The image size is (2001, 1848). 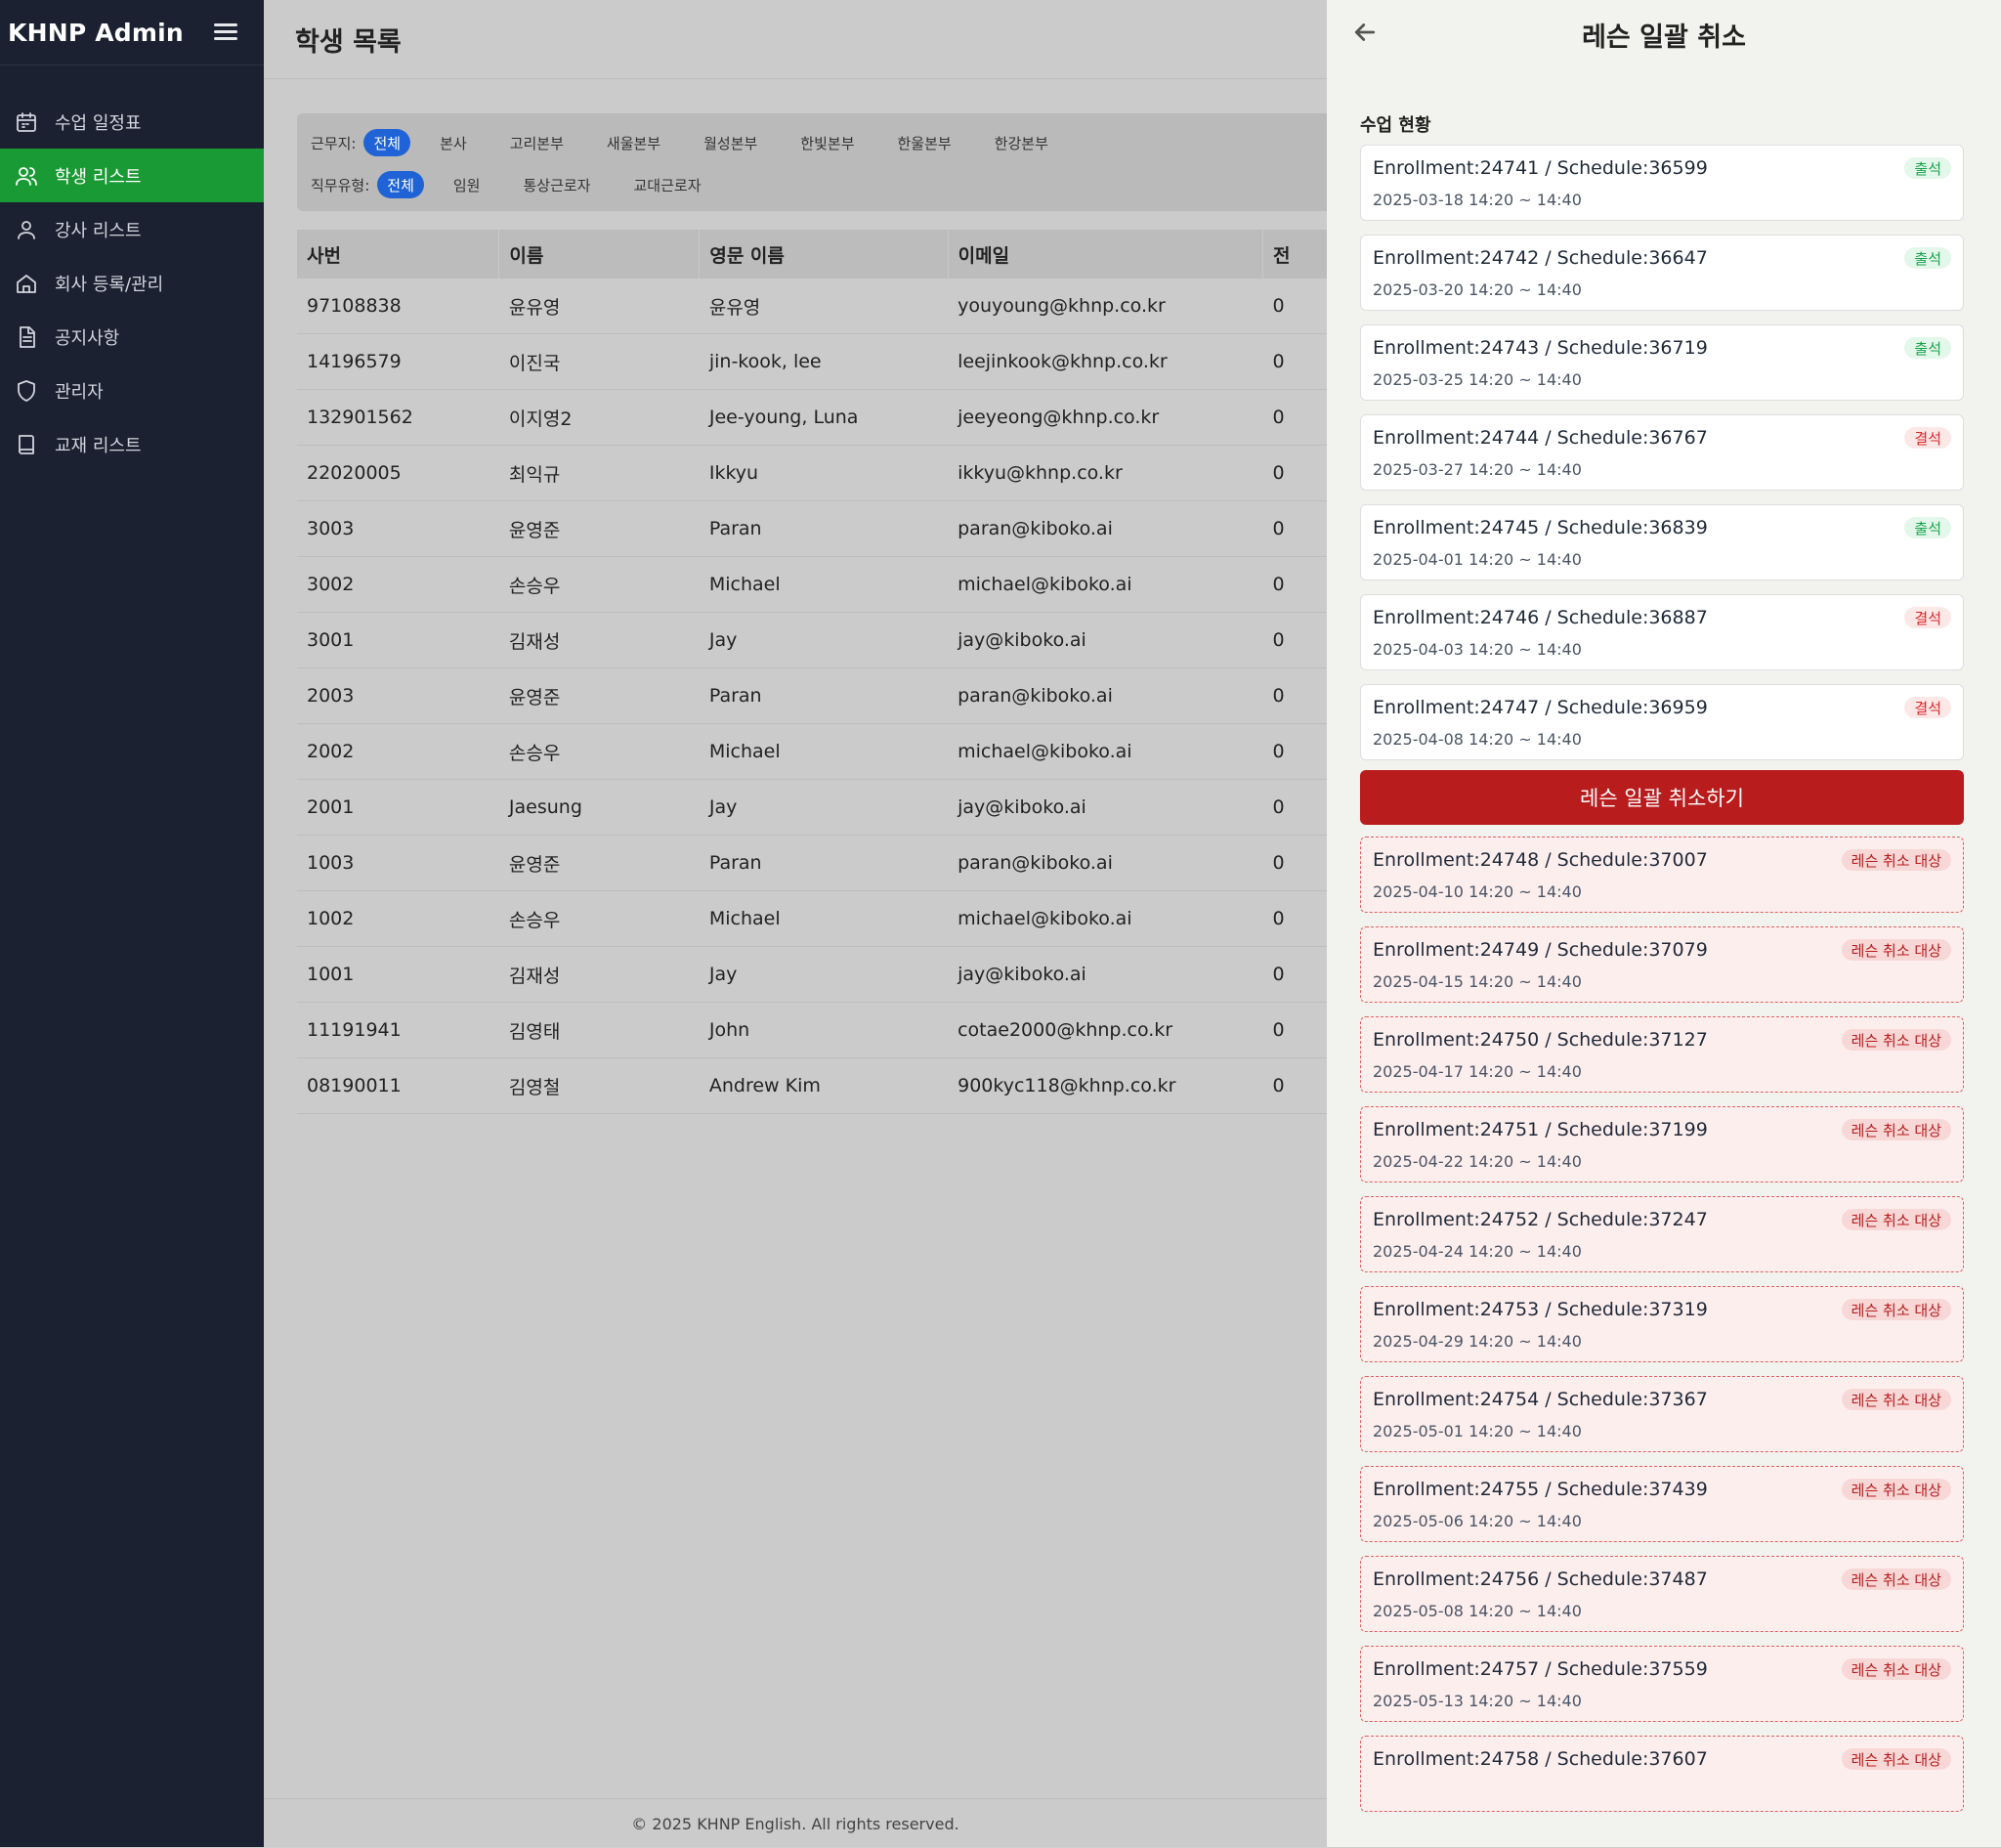 I want to click on sidebar-item-companies: 회사 등록/관리, so click(x=132, y=283).